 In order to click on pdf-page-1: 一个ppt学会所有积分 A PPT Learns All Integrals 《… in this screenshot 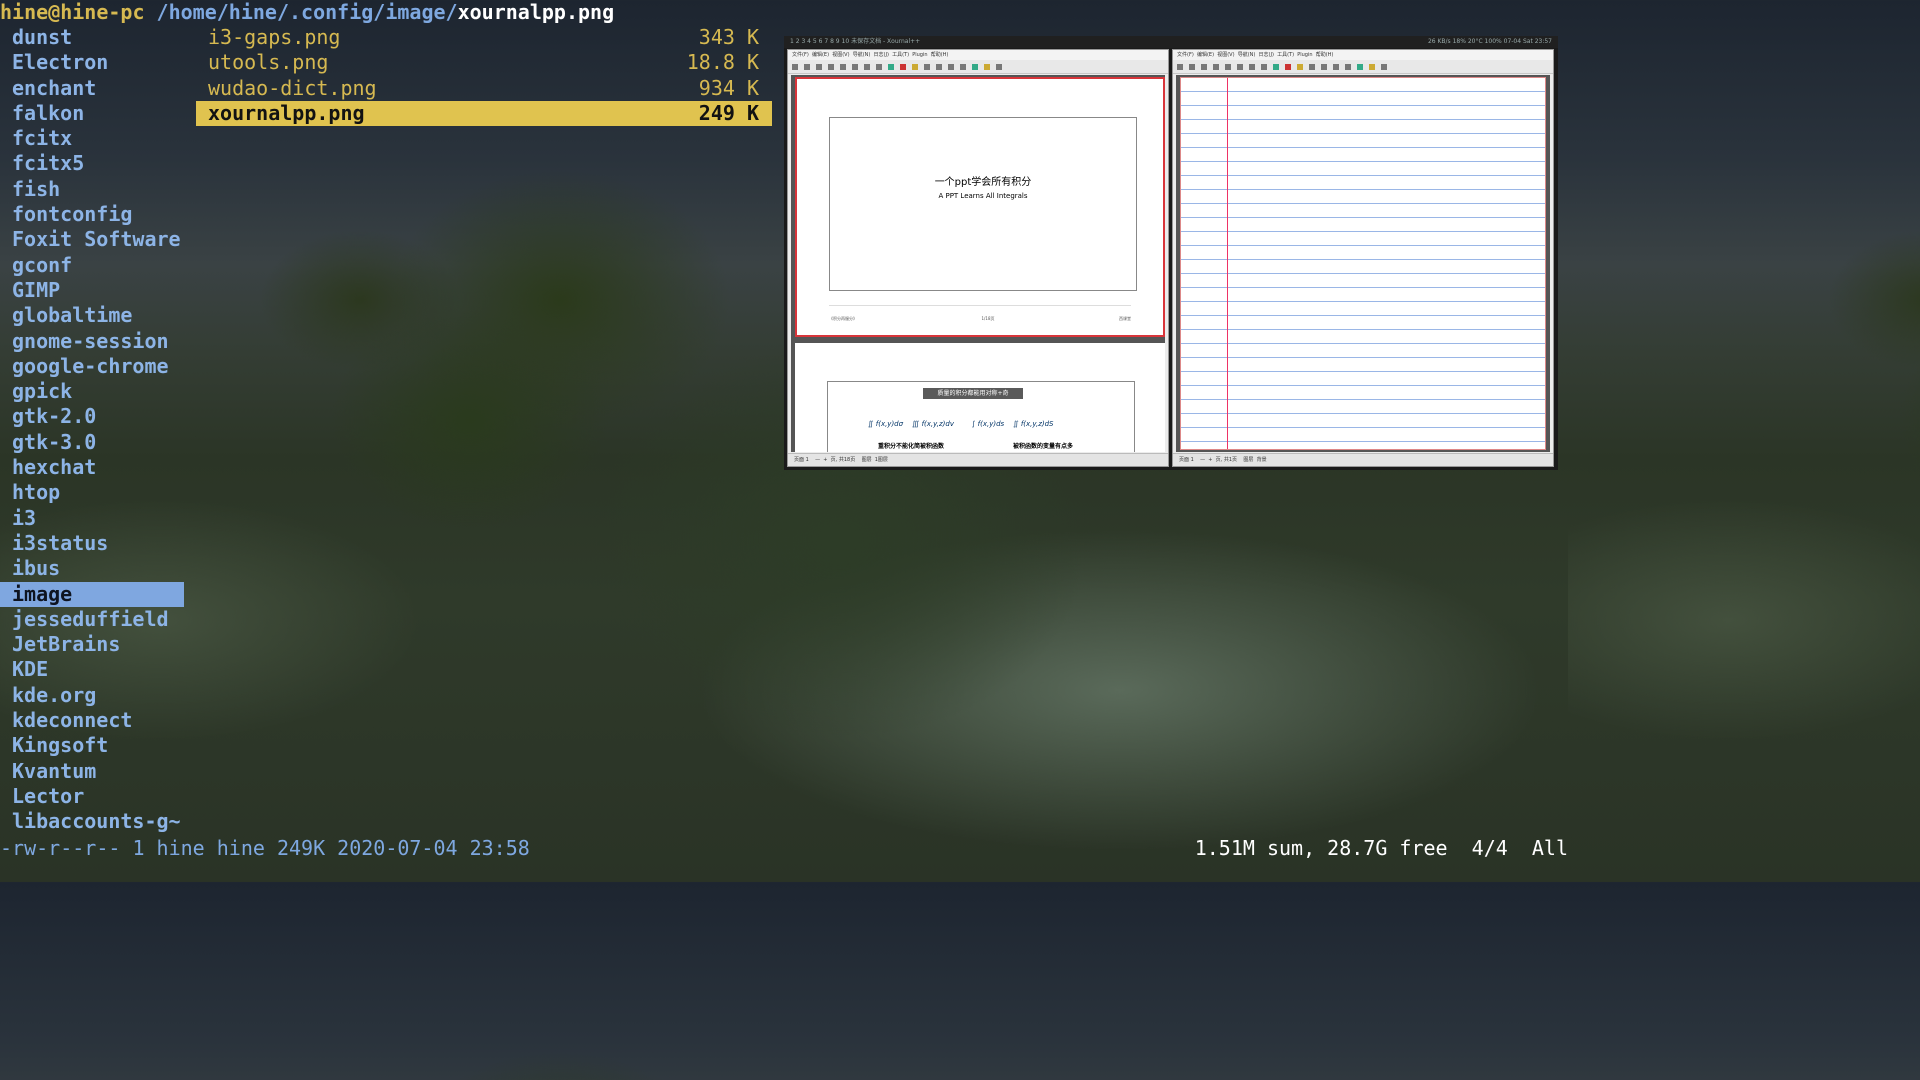, I will do `click(980, 207)`.